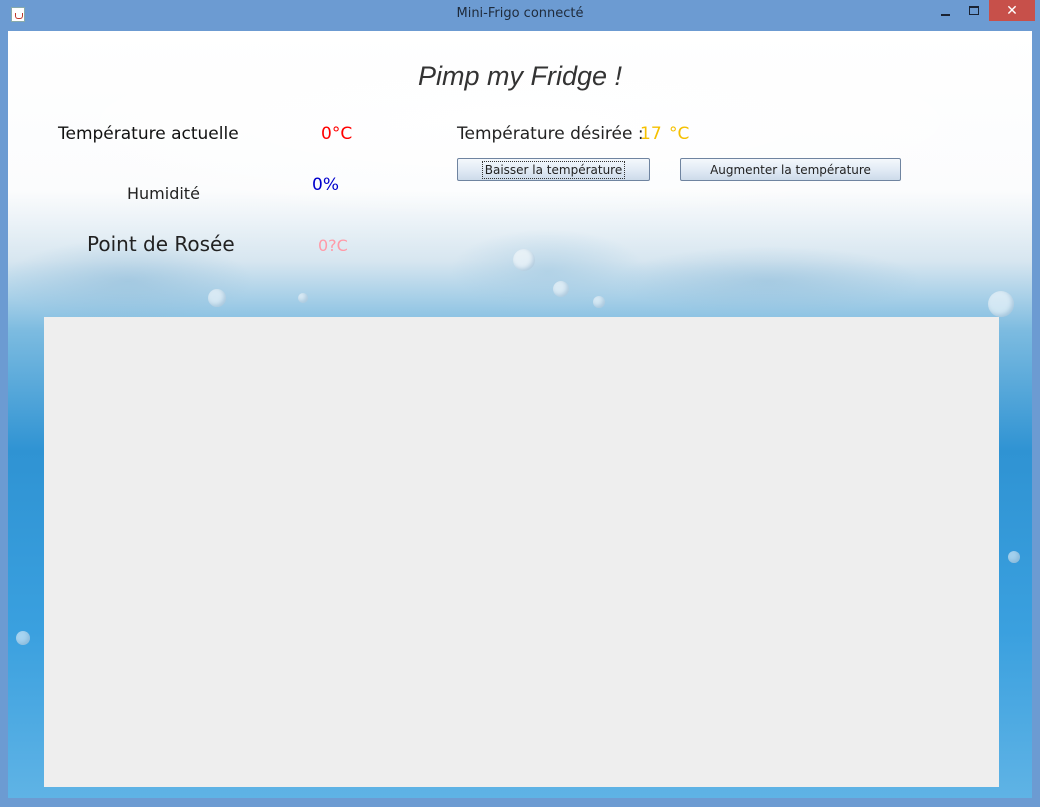  Describe the element at coordinates (337, 134) in the screenshot. I see `current-temp-value: 0°C` at that location.